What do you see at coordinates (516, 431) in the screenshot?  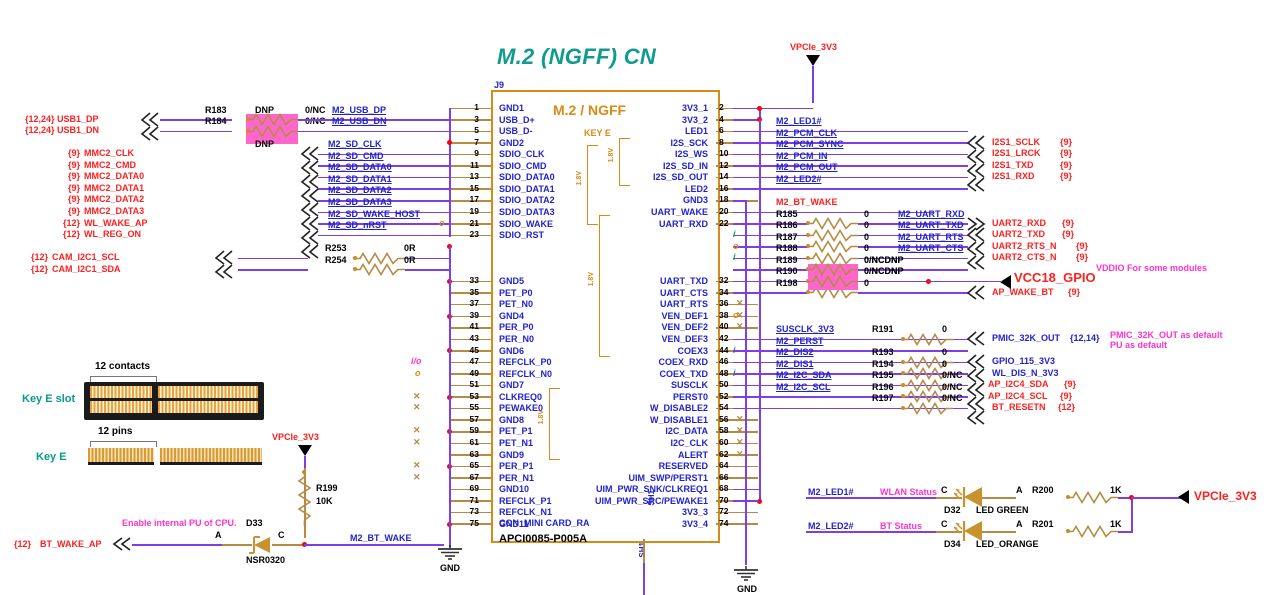 I see `pin-name-left: PET_P1` at bounding box center [516, 431].